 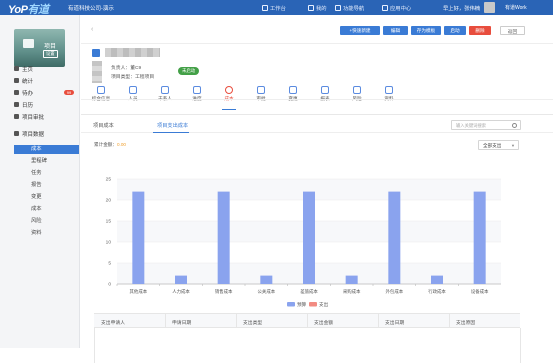 What do you see at coordinates (139, 291) in the screenshot?
I see `x-tick-label: 其他成本` at bounding box center [139, 291].